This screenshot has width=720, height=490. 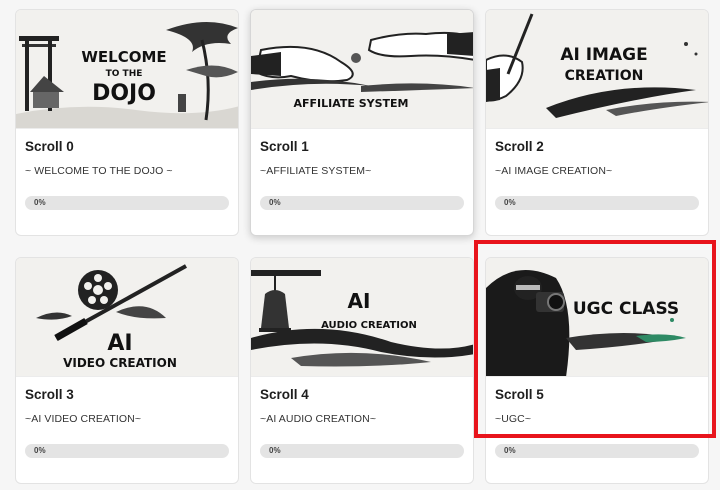 I want to click on card-title: Scroll 3, so click(x=49, y=394).